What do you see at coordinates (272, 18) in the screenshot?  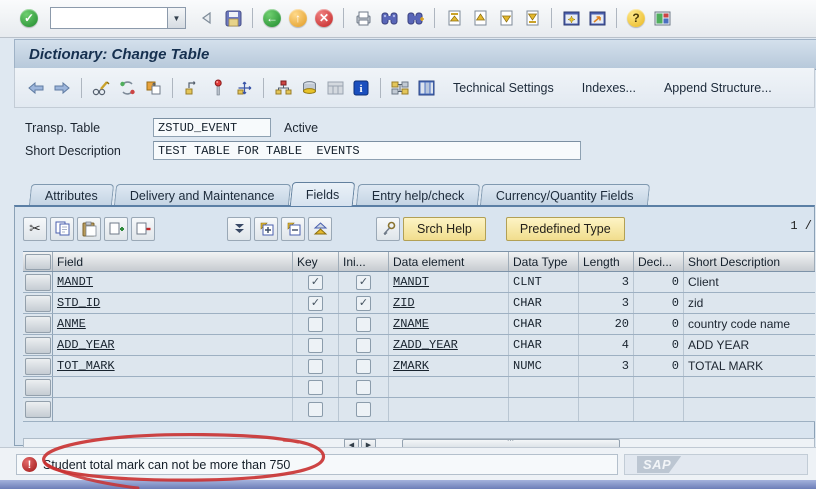 I see `back-icon: ←` at bounding box center [272, 18].